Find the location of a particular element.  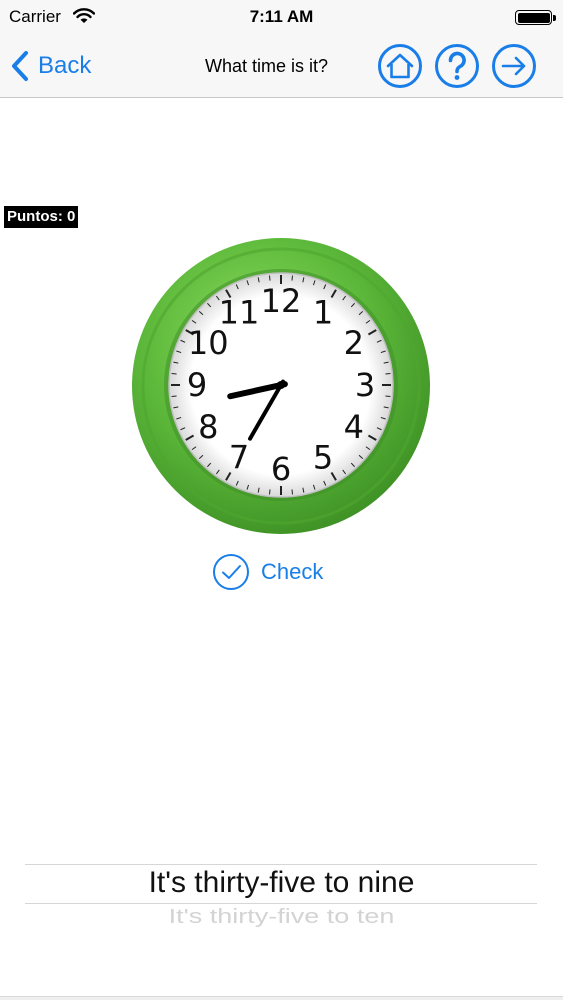

battery-icon is located at coordinates (535, 17).